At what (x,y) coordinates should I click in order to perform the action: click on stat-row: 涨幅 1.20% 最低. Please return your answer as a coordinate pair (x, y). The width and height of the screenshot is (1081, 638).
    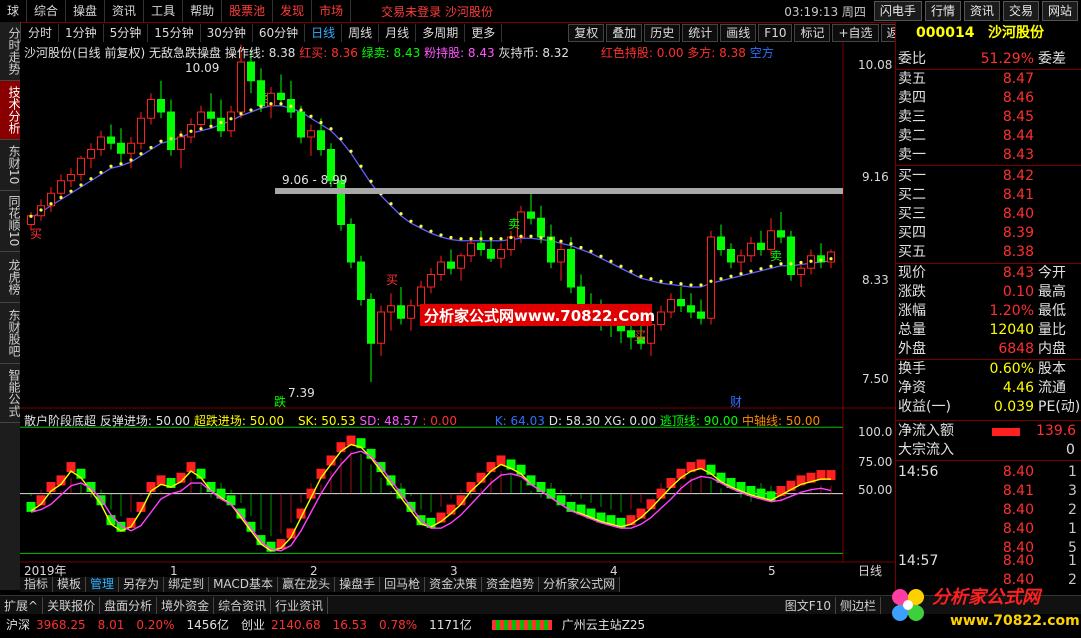
    Looking at the image, I should click on (982, 311).